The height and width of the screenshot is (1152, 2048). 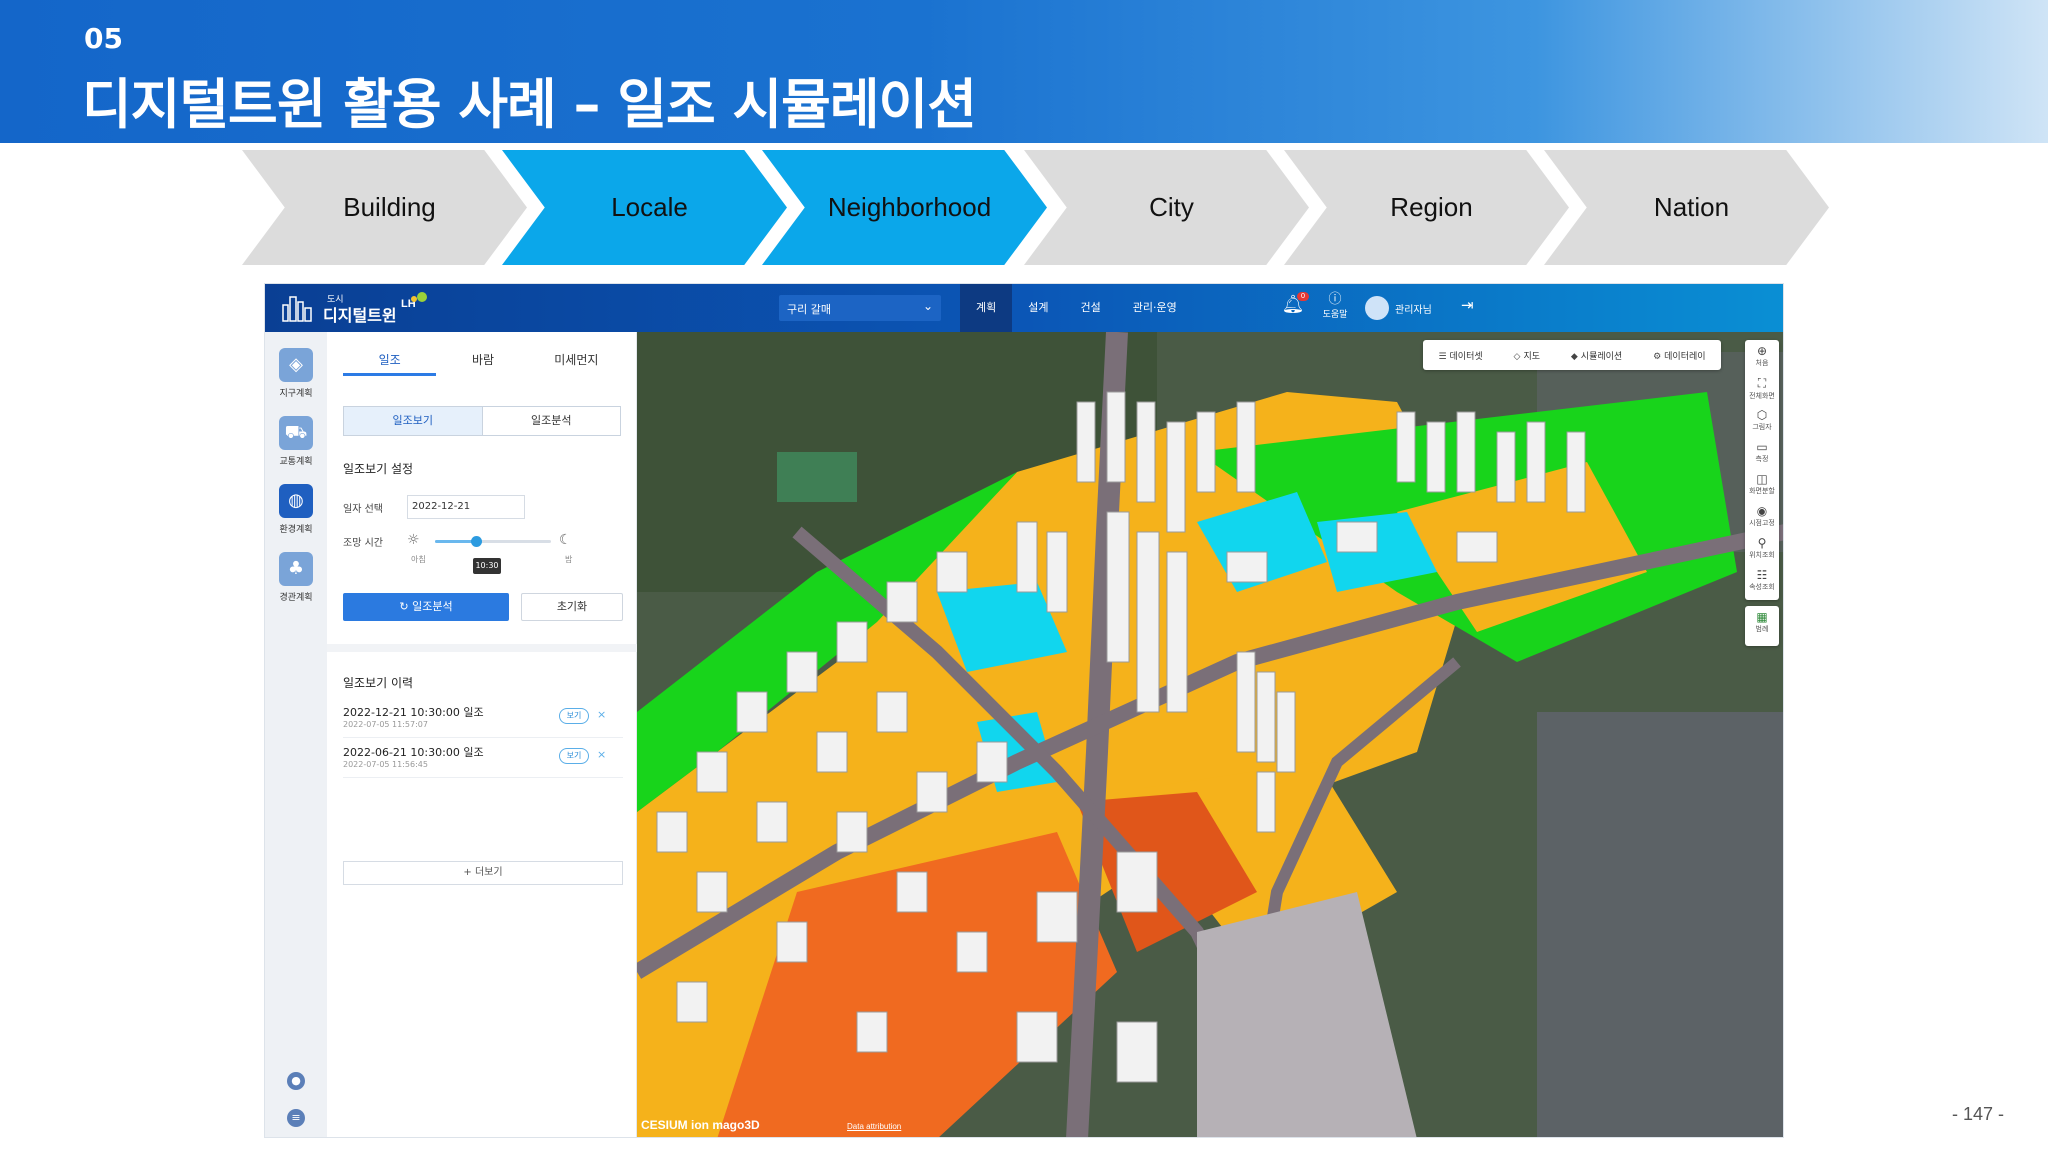 What do you see at coordinates (296, 379) in the screenshot?
I see `rail-item-district: ◈ 지구계획` at bounding box center [296, 379].